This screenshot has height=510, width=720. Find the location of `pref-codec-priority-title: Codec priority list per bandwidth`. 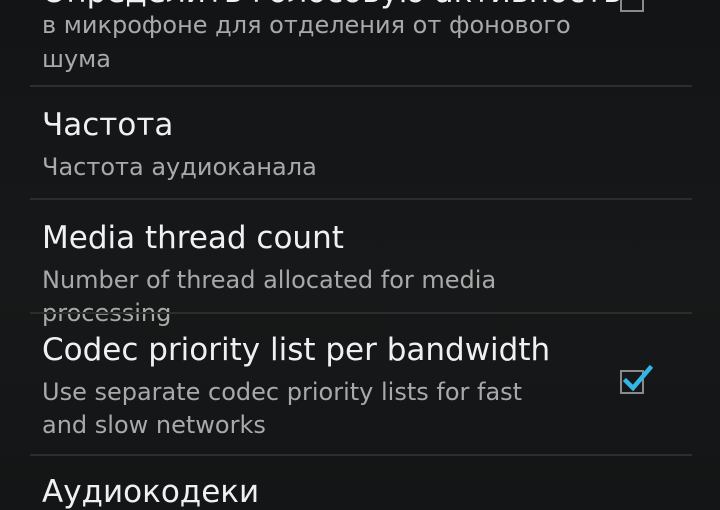

pref-codec-priority-title: Codec priority list per bandwidth is located at coordinates (296, 350).